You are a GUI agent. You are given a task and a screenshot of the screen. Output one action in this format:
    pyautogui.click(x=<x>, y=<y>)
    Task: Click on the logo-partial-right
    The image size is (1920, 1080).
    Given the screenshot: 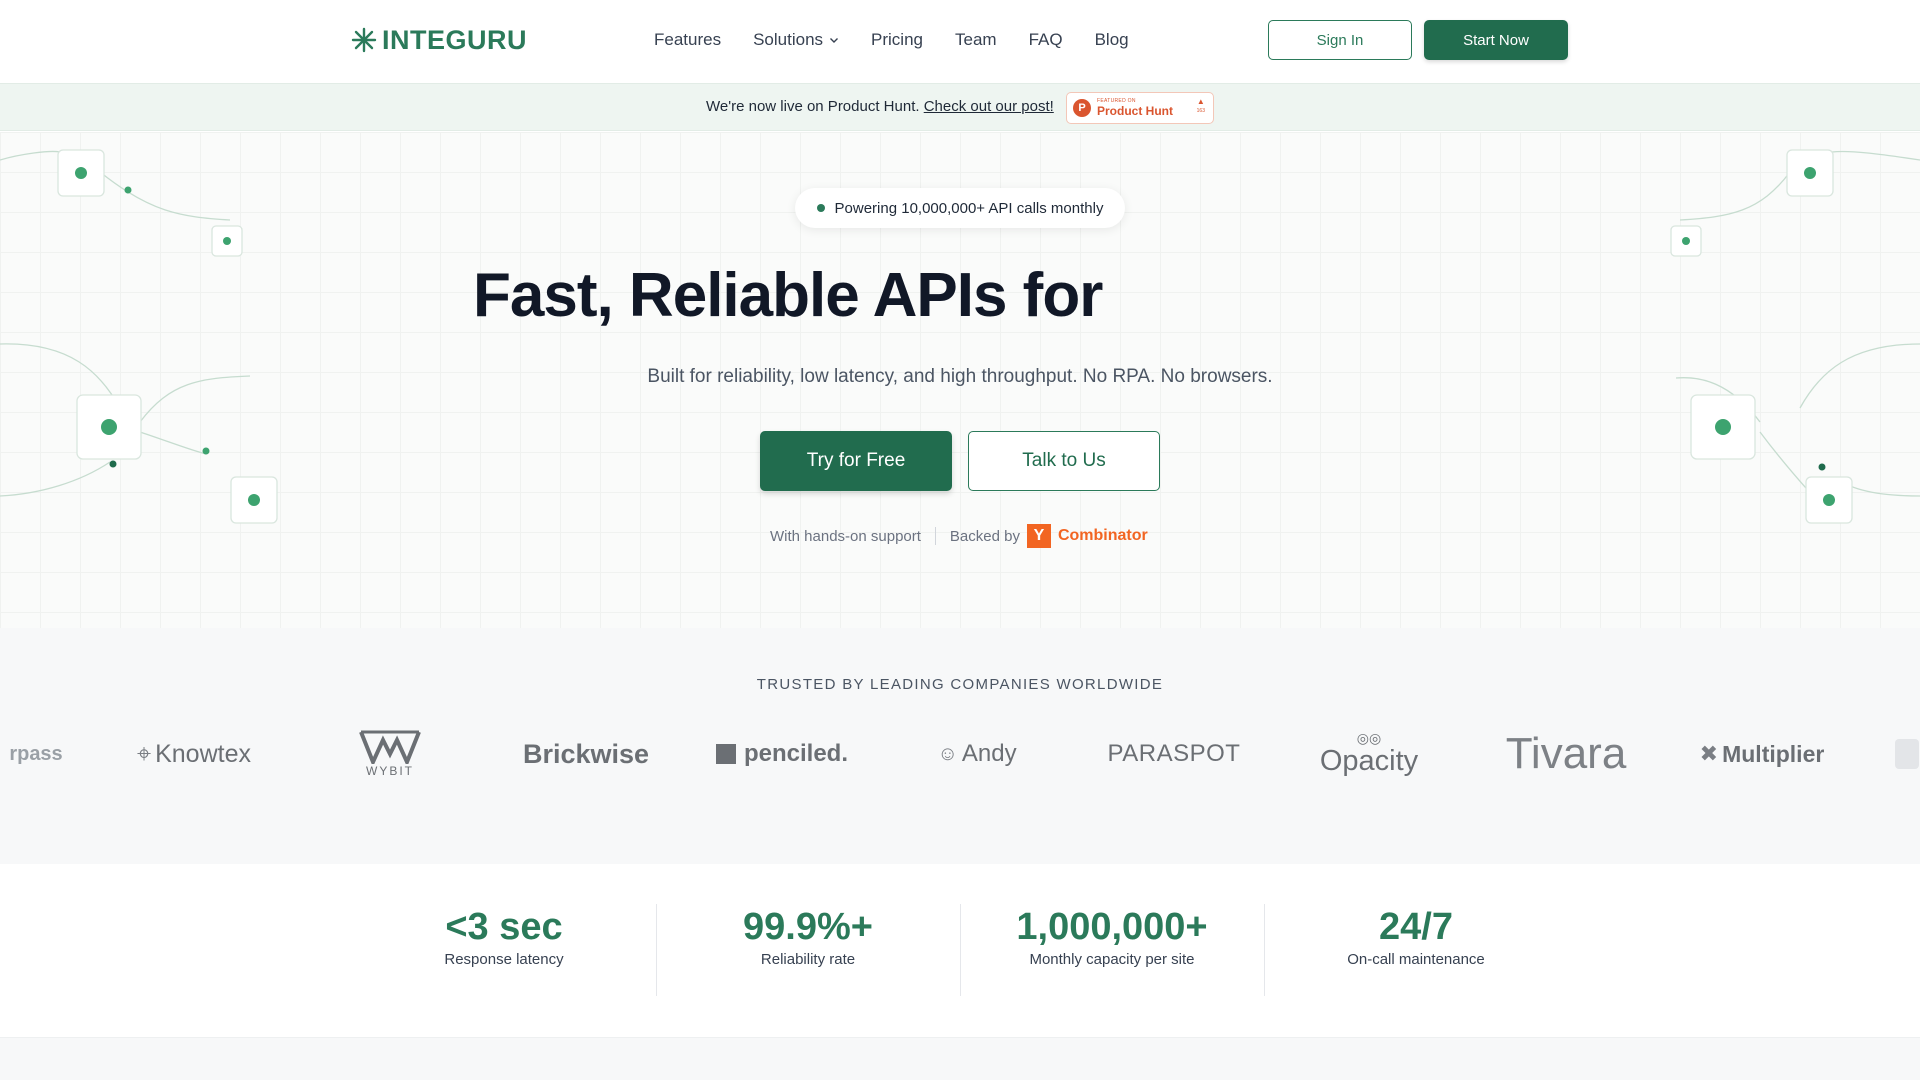 What is the action you would take?
    pyautogui.click(x=1907, y=754)
    